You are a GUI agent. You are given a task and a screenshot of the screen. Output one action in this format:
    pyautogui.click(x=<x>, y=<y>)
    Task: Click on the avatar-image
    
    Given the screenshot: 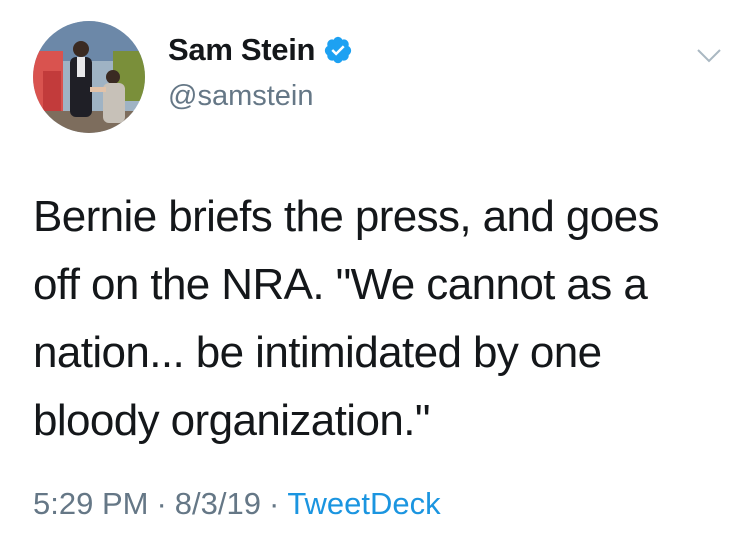 What is the action you would take?
    pyautogui.click(x=89, y=77)
    